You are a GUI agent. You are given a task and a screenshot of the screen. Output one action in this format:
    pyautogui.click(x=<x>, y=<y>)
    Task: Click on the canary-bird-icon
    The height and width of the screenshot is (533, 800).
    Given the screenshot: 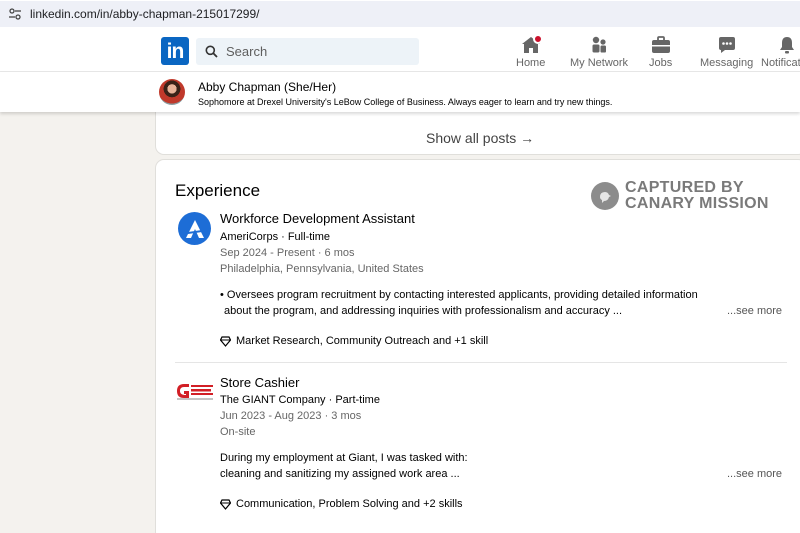 What is the action you would take?
    pyautogui.click(x=605, y=196)
    